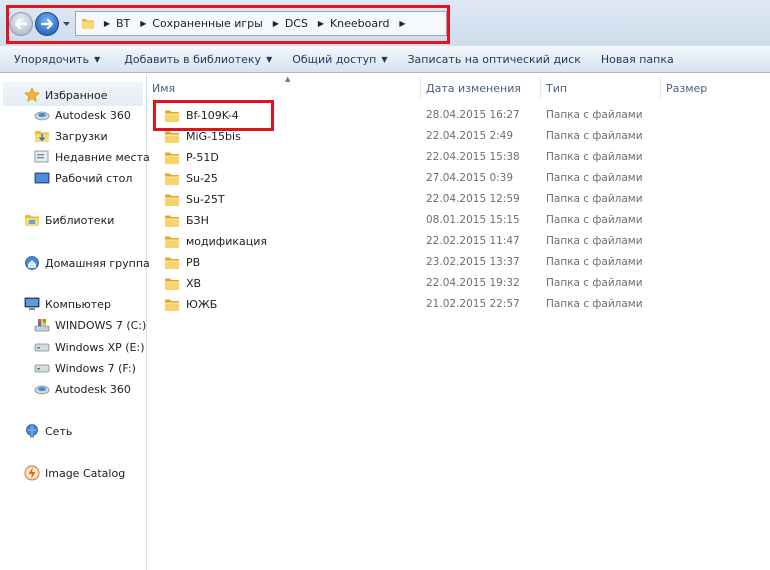 The width and height of the screenshot is (770, 570). What do you see at coordinates (95, 368) in the screenshot?
I see `nav-label: Windows 7 (F:)` at bounding box center [95, 368].